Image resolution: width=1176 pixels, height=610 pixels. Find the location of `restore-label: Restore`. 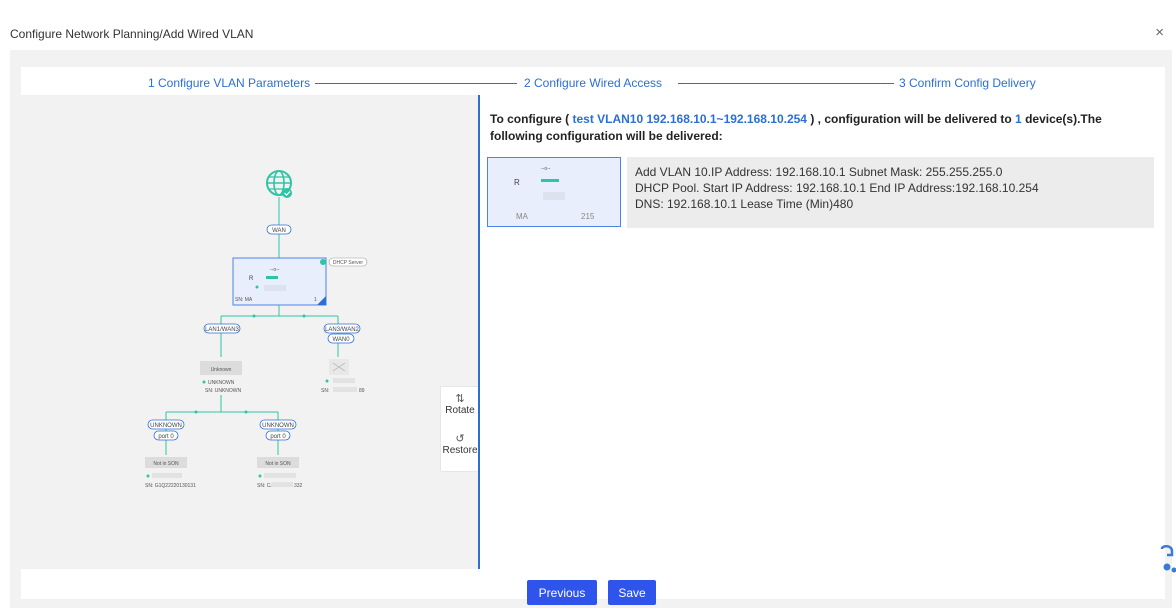

restore-label: Restore is located at coordinates (460, 450).